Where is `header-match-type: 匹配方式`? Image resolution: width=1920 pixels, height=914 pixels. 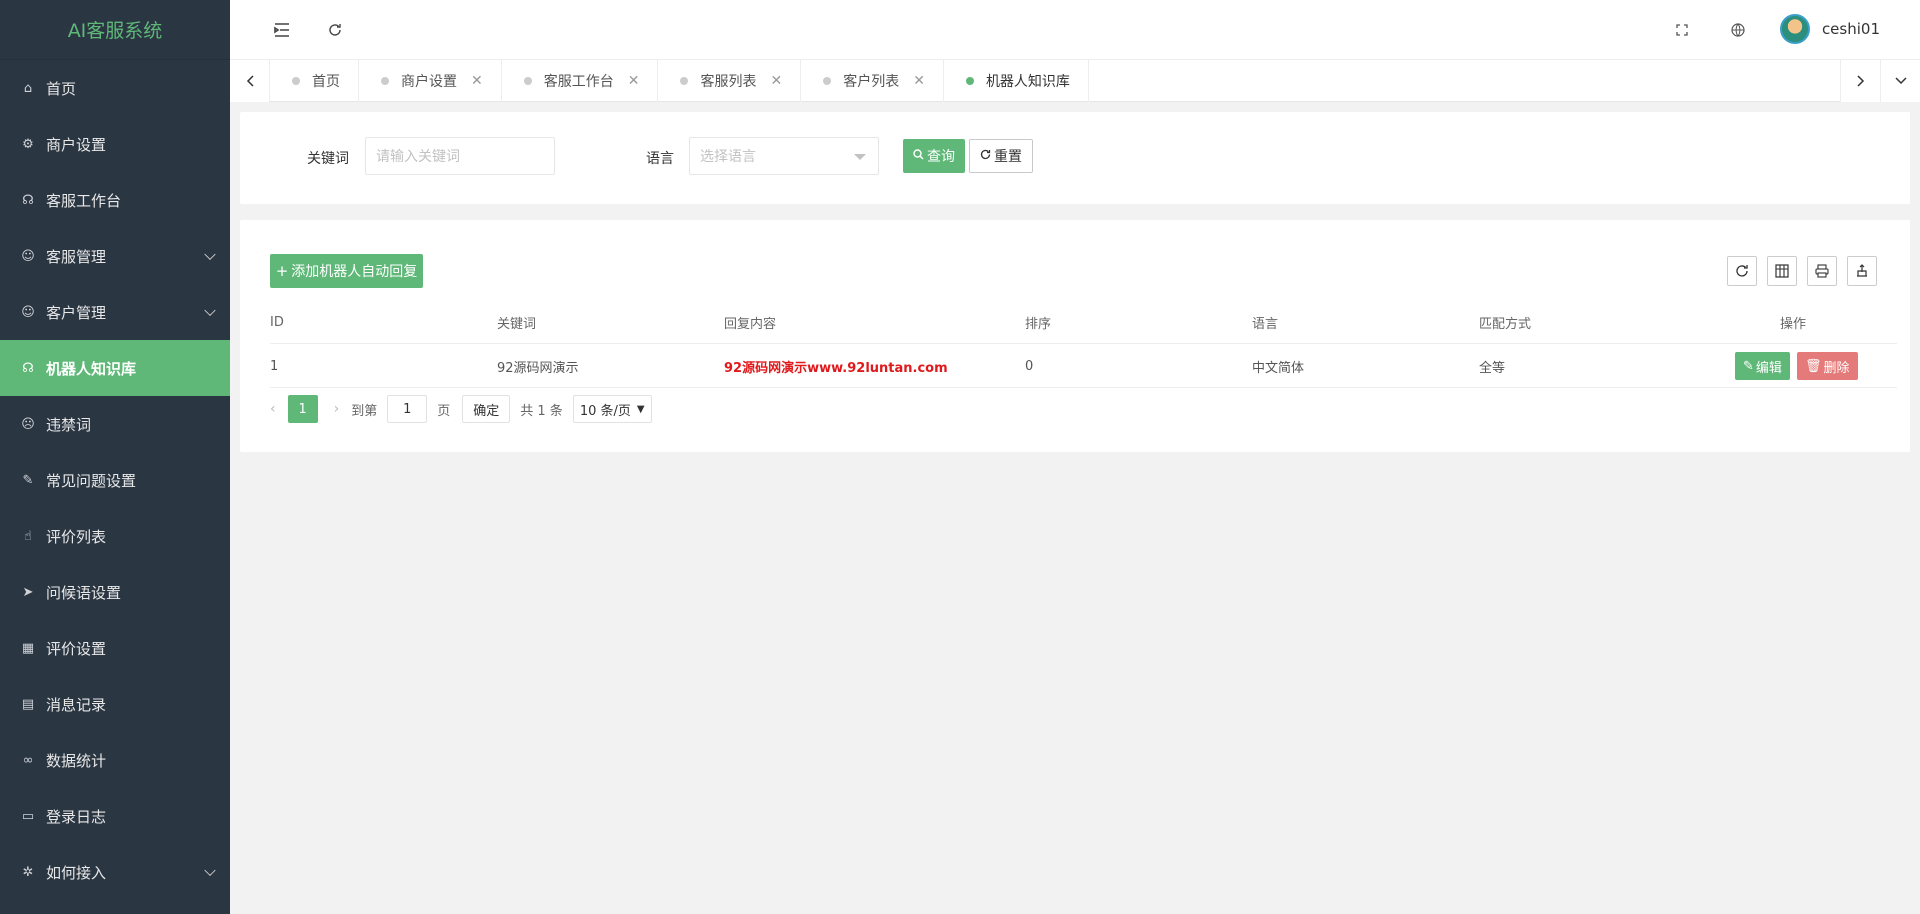
header-match-type: 匹配方式 is located at coordinates (1505, 324).